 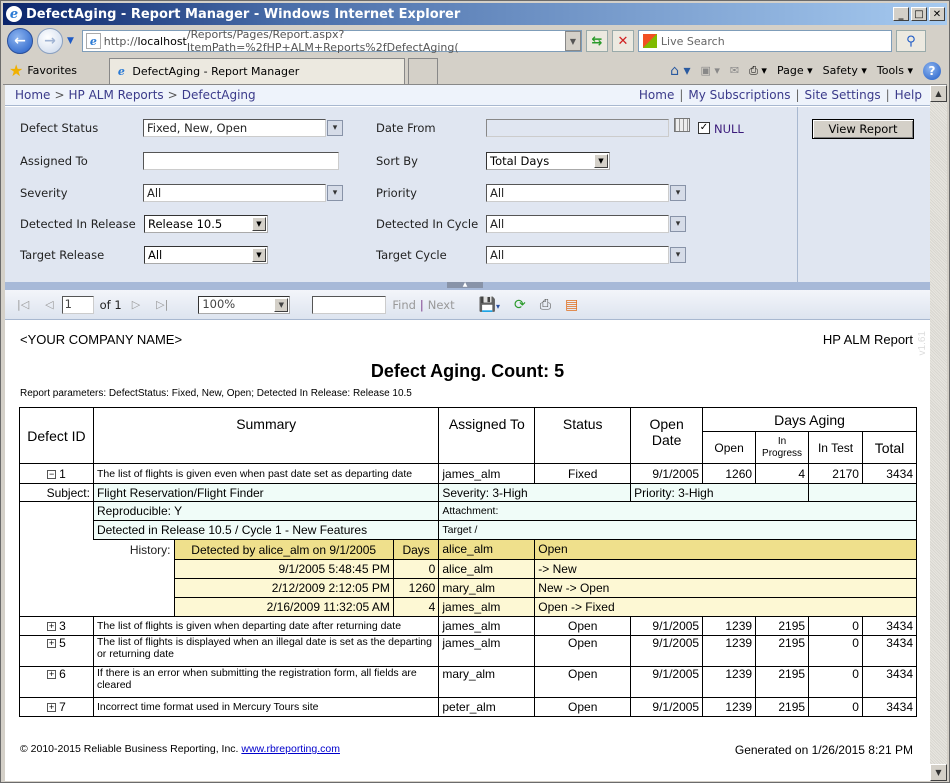 I want to click on header-defect-id: Defect ID, so click(x=56, y=435).